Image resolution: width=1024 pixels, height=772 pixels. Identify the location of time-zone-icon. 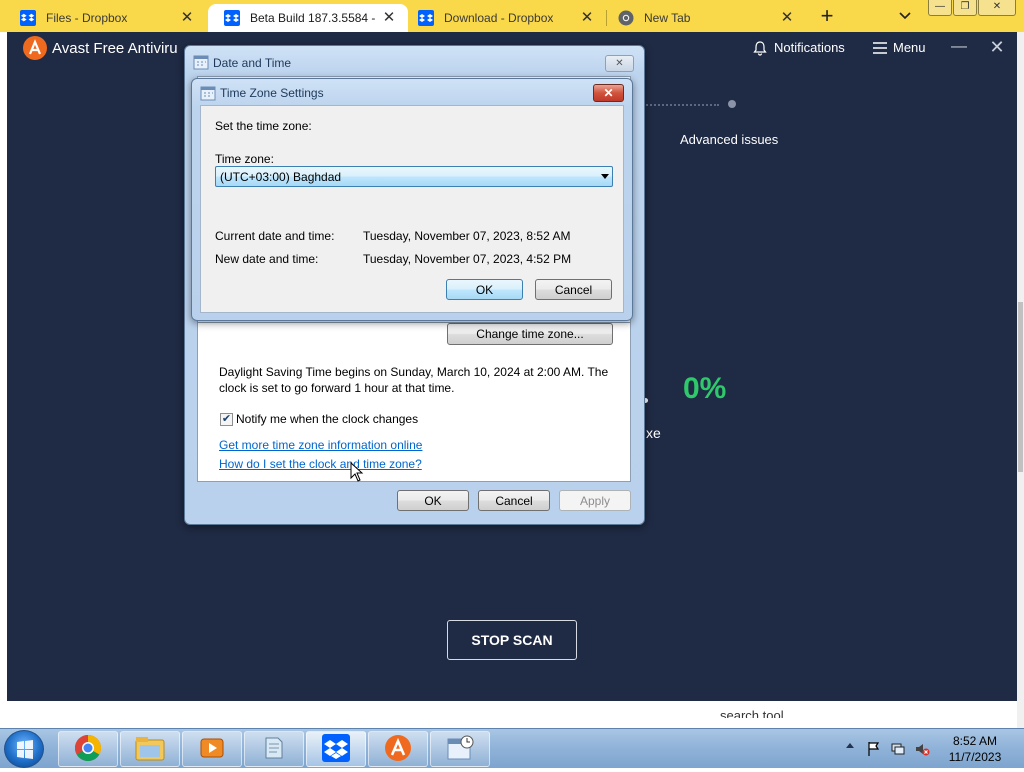
(208, 93).